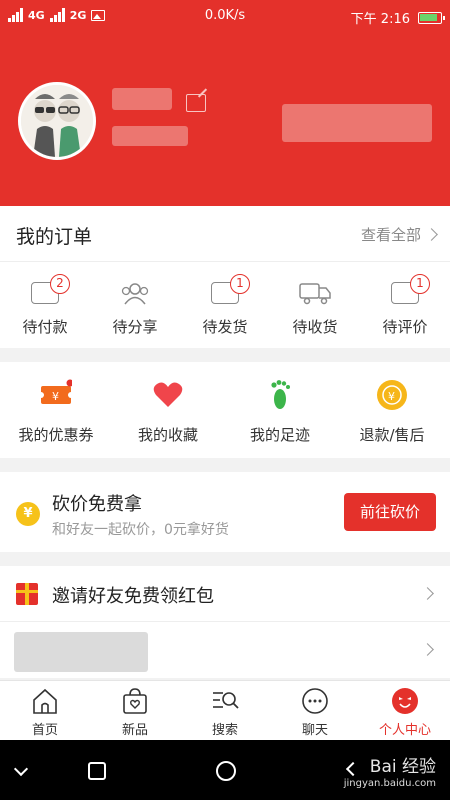  I want to click on refund-icon: ¥, so click(392, 395).